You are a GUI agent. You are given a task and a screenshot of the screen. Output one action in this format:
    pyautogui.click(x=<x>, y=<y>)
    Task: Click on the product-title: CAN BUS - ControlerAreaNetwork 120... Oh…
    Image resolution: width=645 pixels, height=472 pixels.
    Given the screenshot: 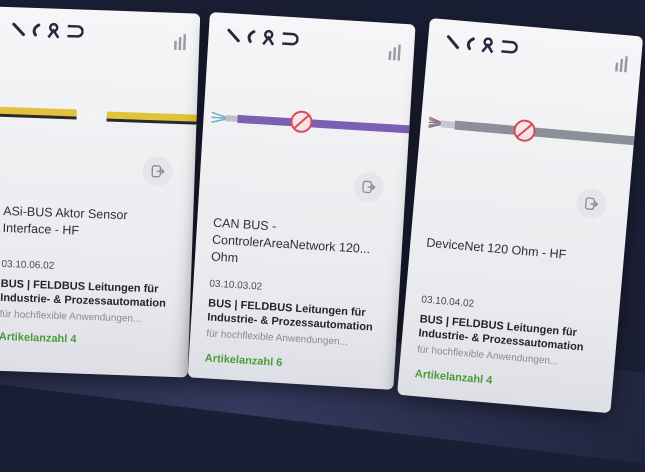 What is the action you would take?
    pyautogui.click(x=299, y=245)
    